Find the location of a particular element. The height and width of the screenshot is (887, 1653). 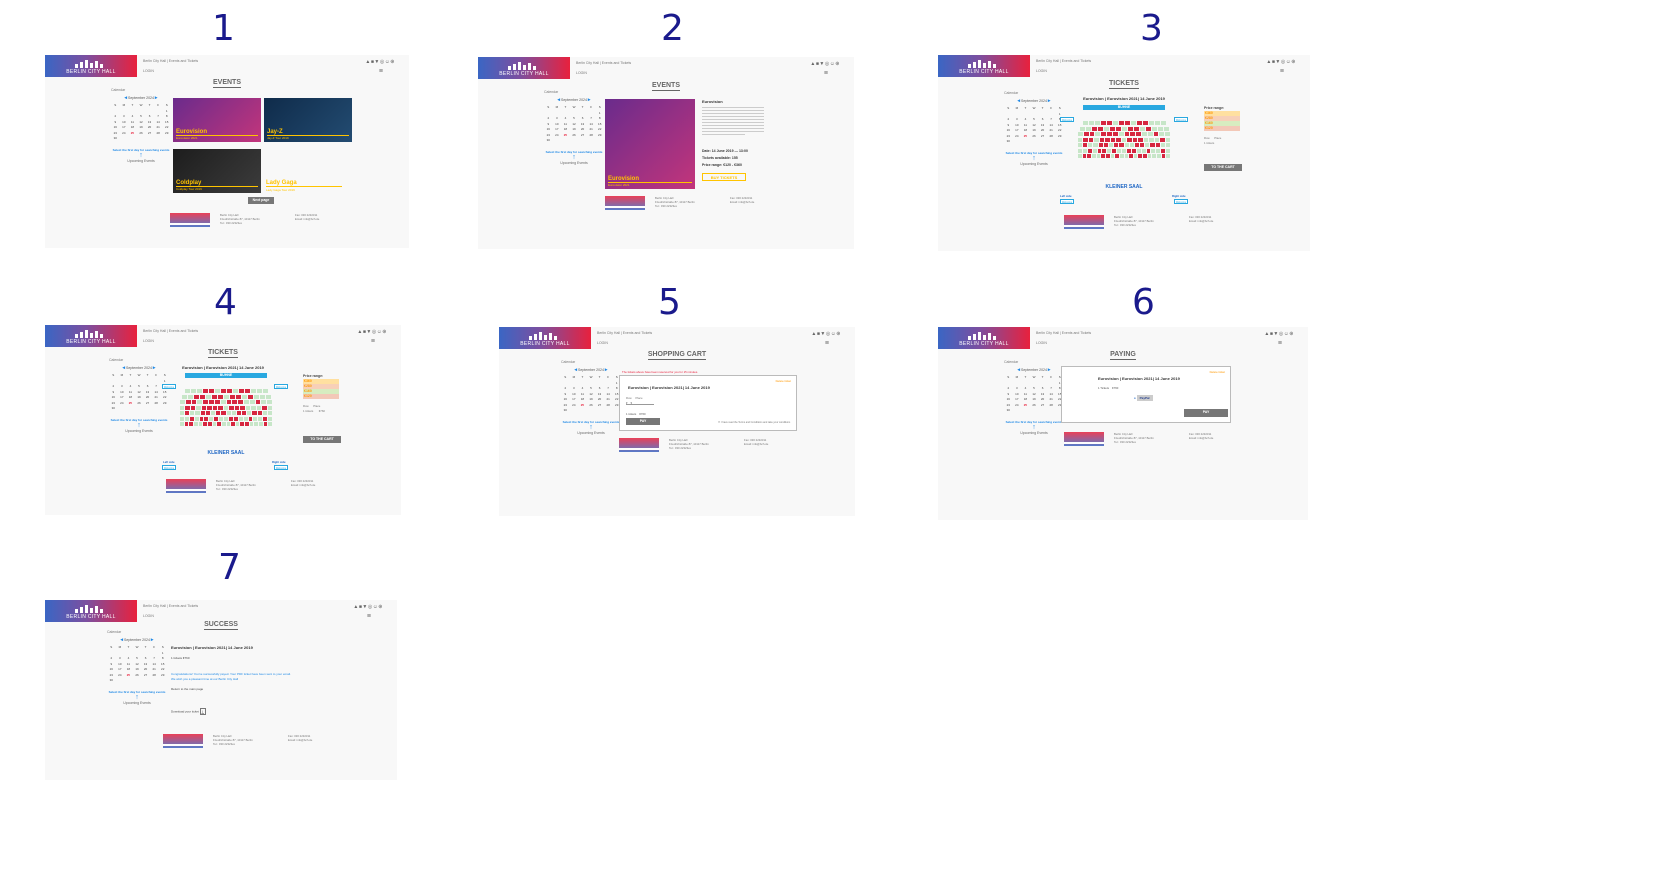

paypal-radio: ● PayPal is located at coordinates (1143, 398).